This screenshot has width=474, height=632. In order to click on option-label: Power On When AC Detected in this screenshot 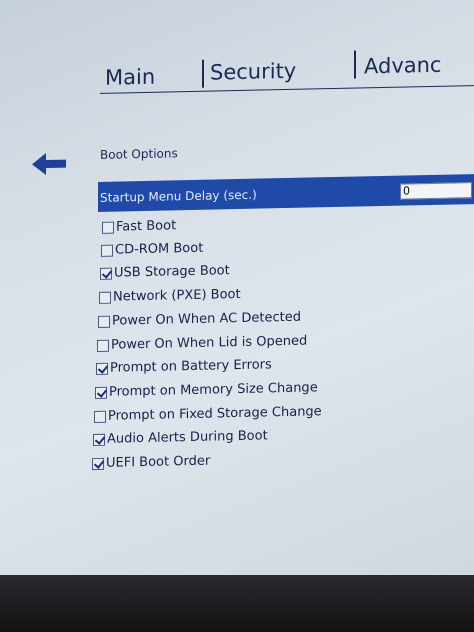, I will do `click(206, 319)`.